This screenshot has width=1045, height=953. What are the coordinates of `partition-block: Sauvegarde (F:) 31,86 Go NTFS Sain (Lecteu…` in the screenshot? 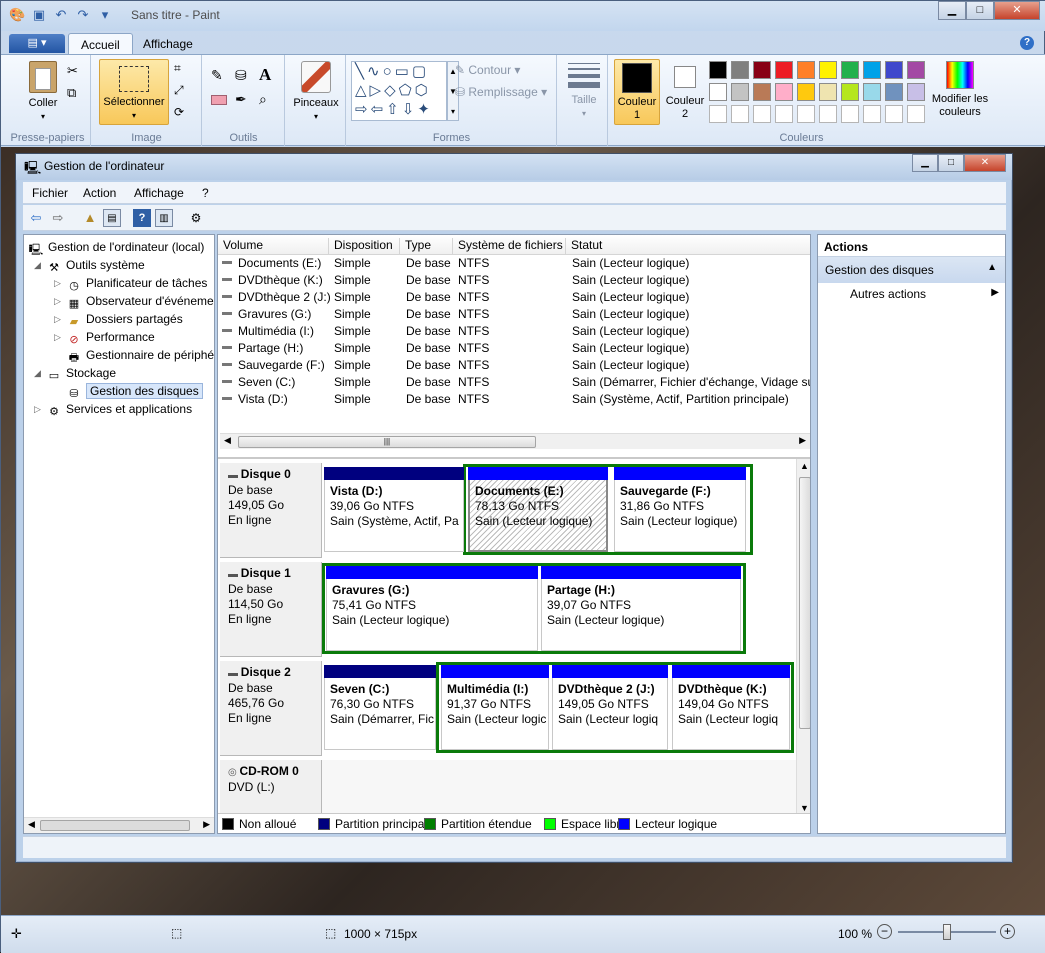 It's located at (680, 509).